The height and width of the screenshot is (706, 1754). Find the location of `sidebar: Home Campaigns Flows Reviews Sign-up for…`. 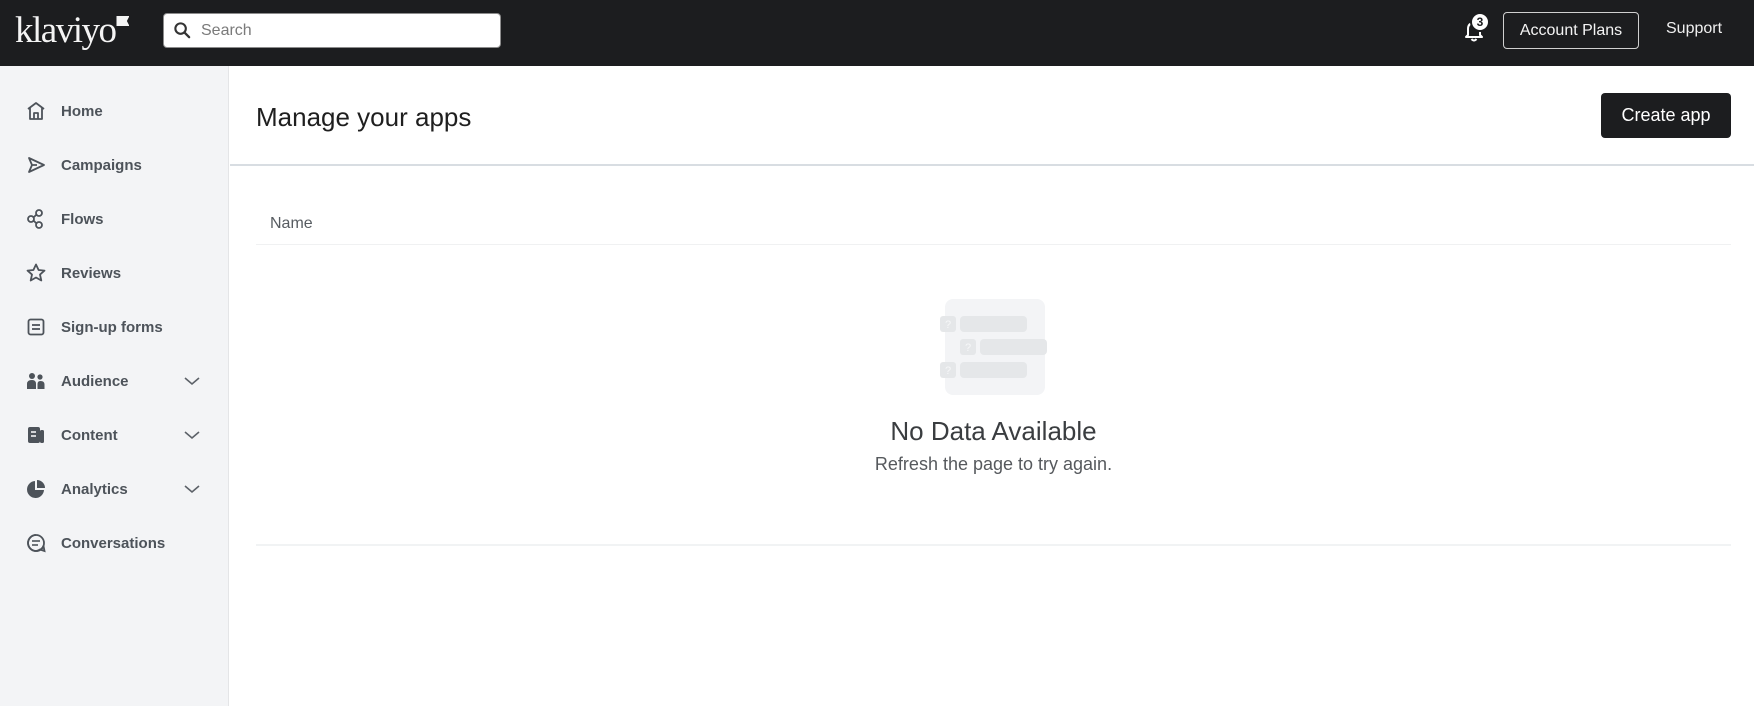

sidebar: Home Campaigns Flows Reviews Sign-up for… is located at coordinates (114, 386).